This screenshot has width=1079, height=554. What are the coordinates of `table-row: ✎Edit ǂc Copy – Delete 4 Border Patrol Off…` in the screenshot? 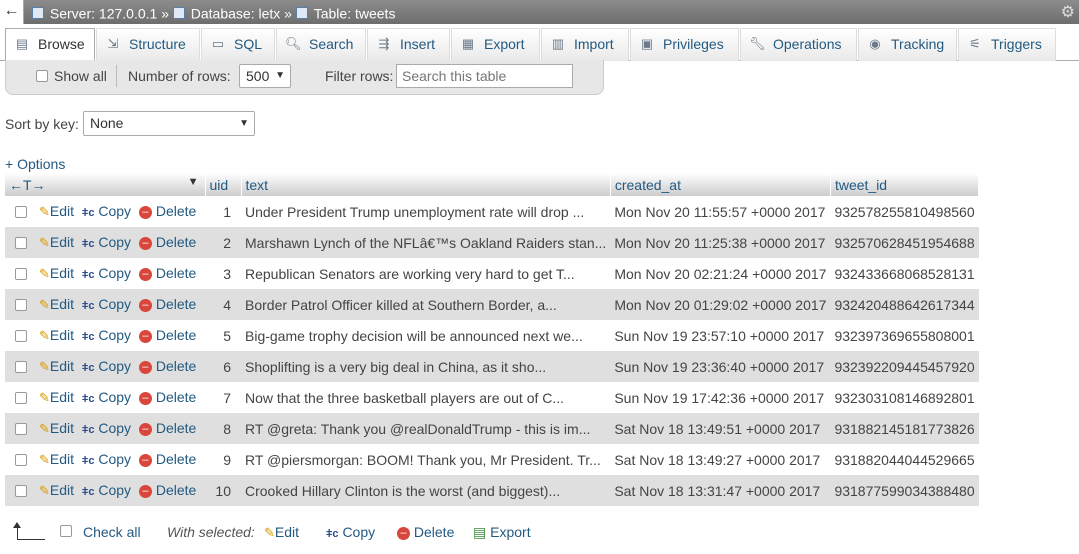 It's located at (492, 304).